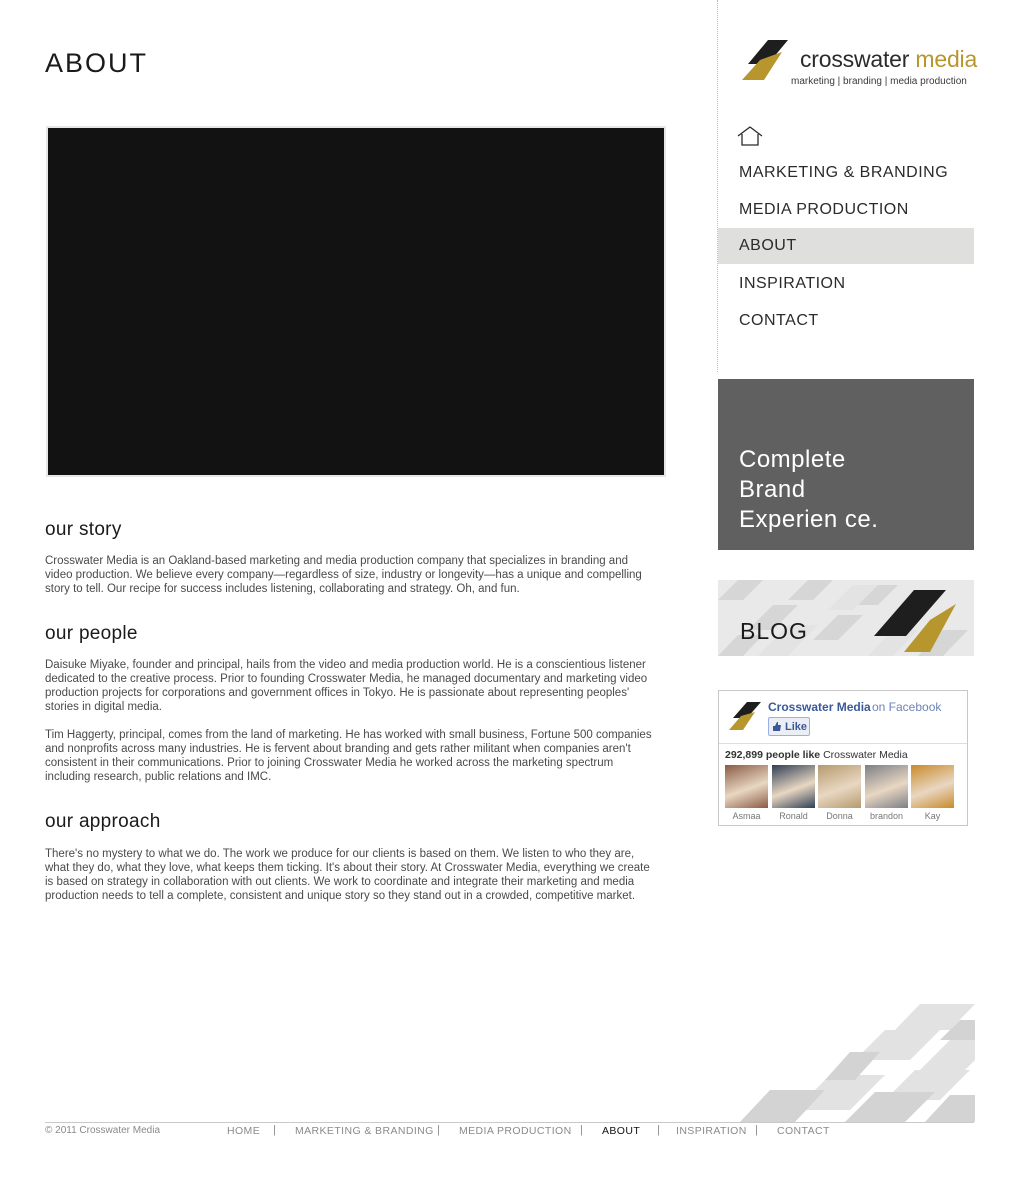 The height and width of the screenshot is (1200, 1024). I want to click on facebook-fan-name: Ronald, so click(793, 816).